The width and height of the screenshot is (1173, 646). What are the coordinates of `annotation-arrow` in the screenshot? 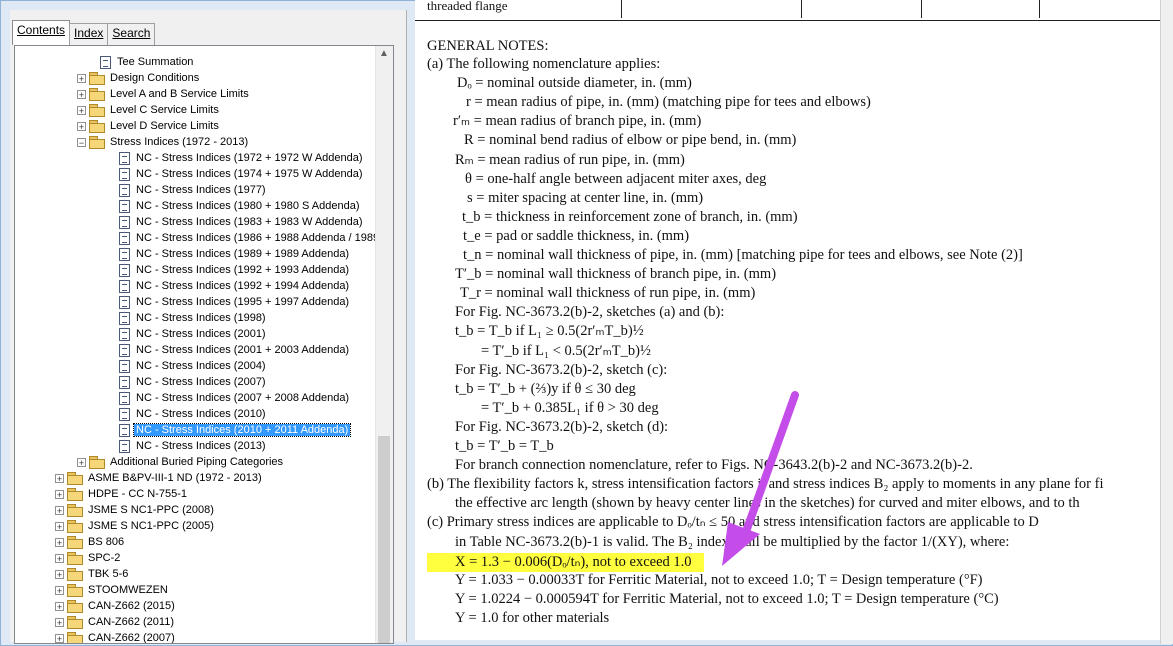 It's located at (760, 478).